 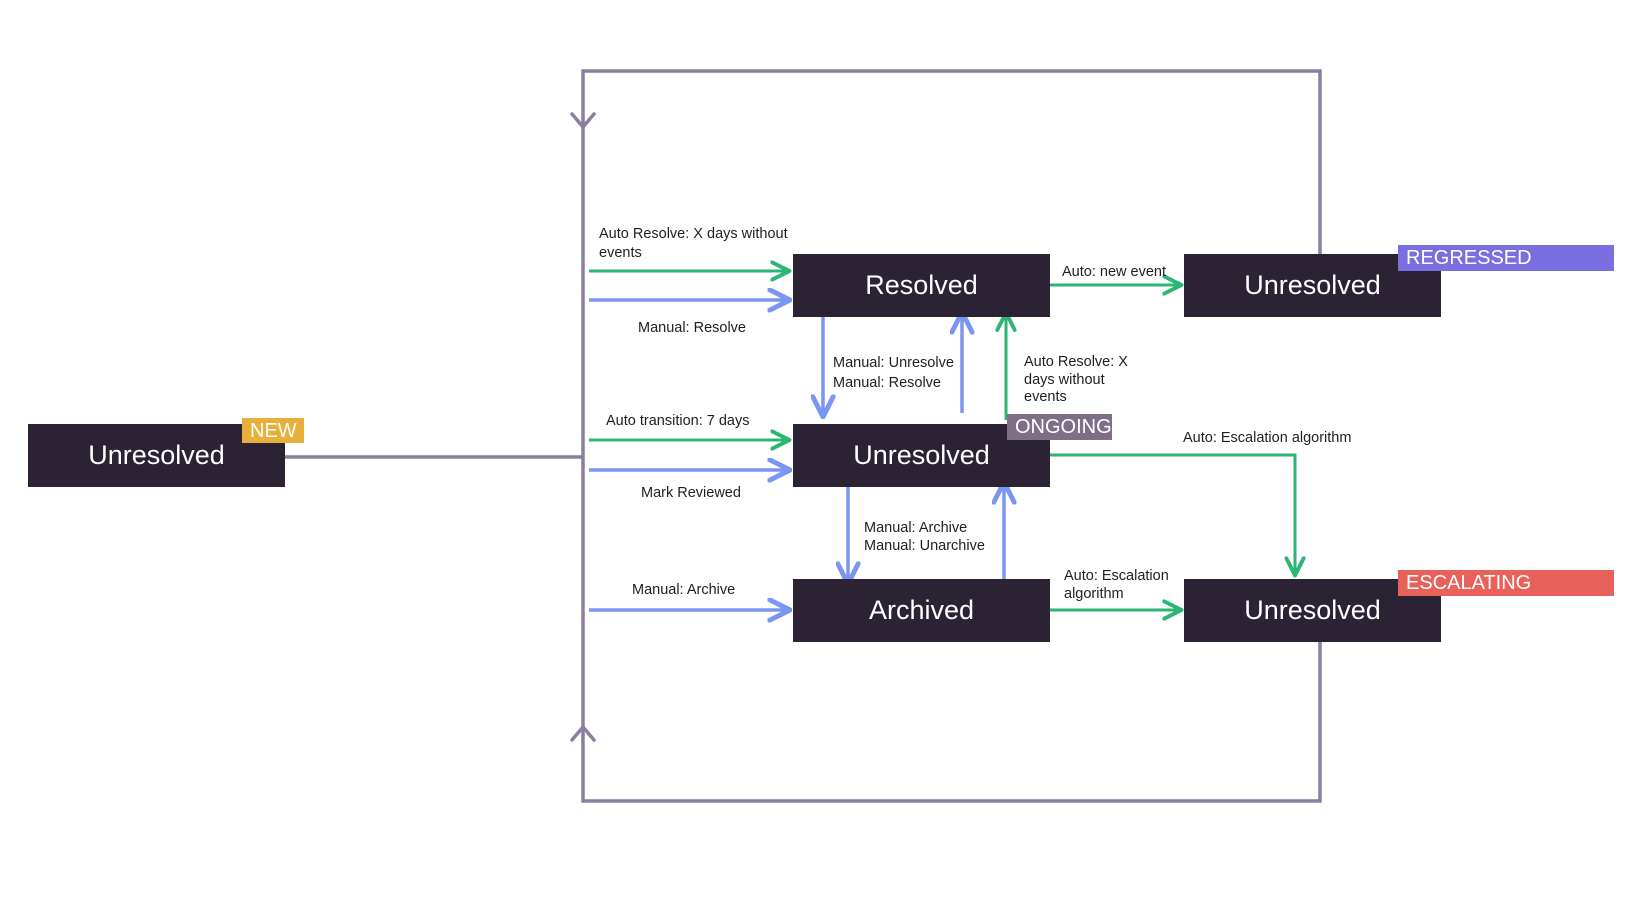 What do you see at coordinates (691, 493) in the screenshot?
I see `edge-label-mark-reviewed: Mark Reviewed` at bounding box center [691, 493].